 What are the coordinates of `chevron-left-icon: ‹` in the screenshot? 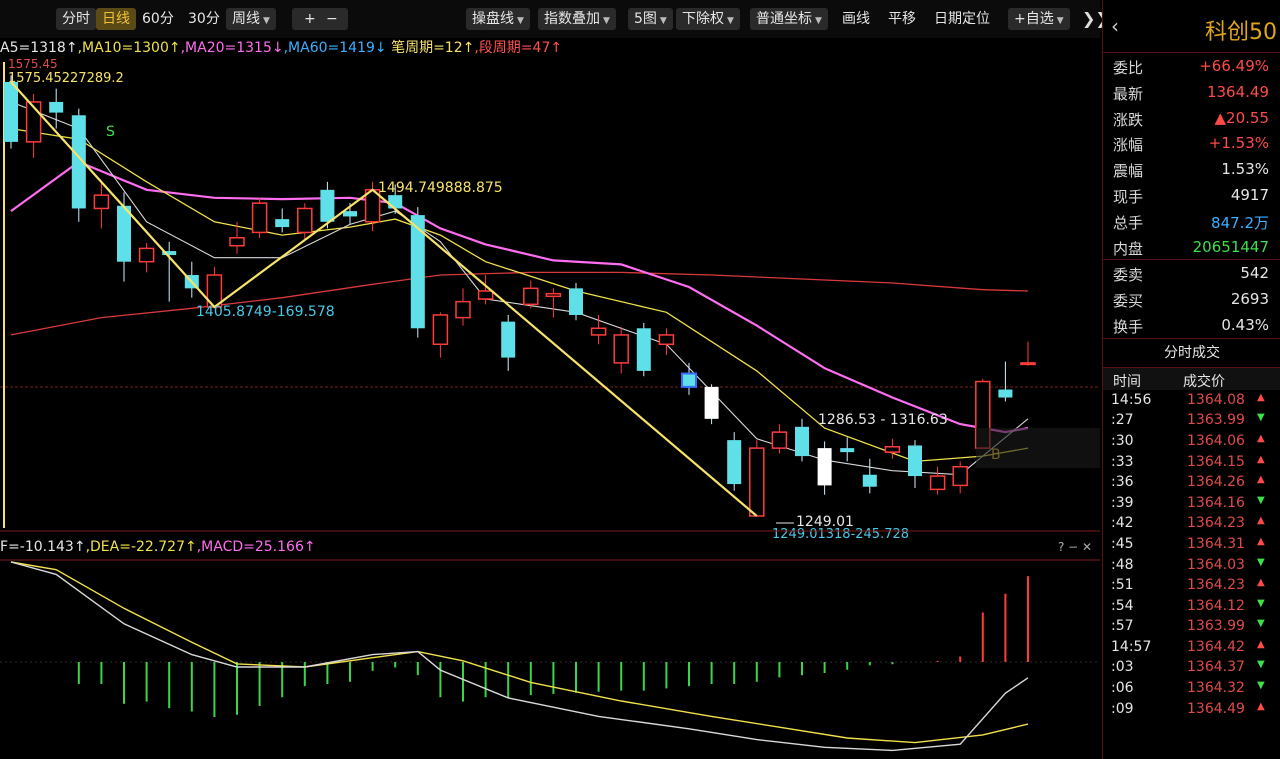 It's located at (1115, 26).